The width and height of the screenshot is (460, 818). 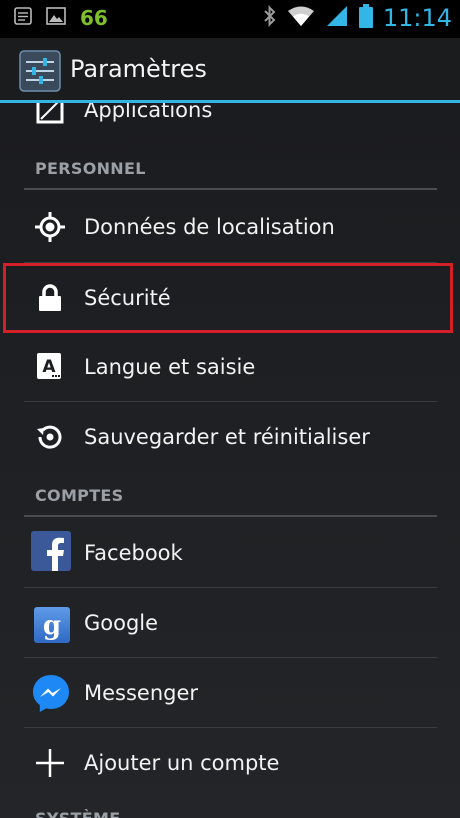 What do you see at coordinates (209, 227) in the screenshot?
I see `list-item-label: Données de localisation` at bounding box center [209, 227].